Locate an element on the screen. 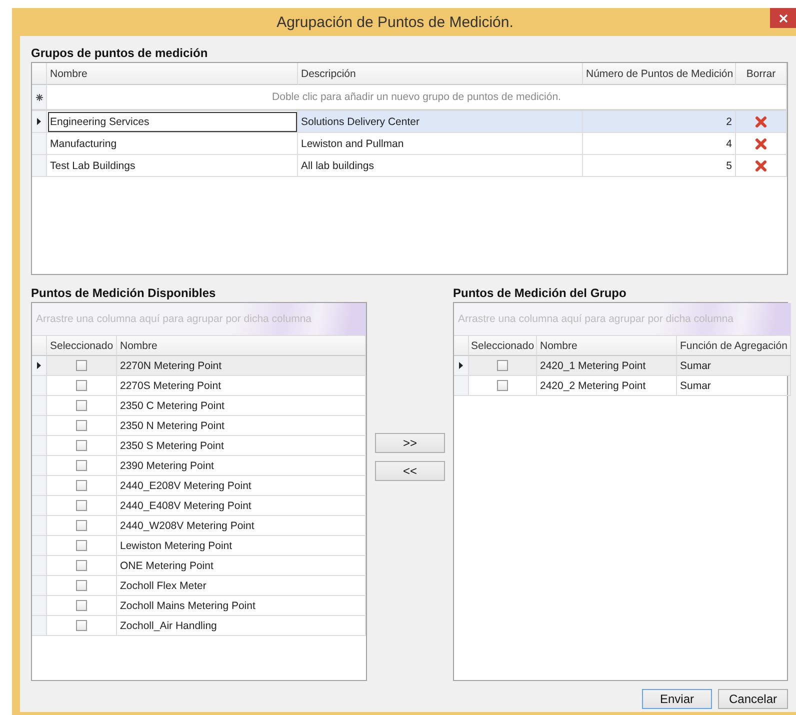  table-cell: Test Lab Buildings is located at coordinates (172, 166).